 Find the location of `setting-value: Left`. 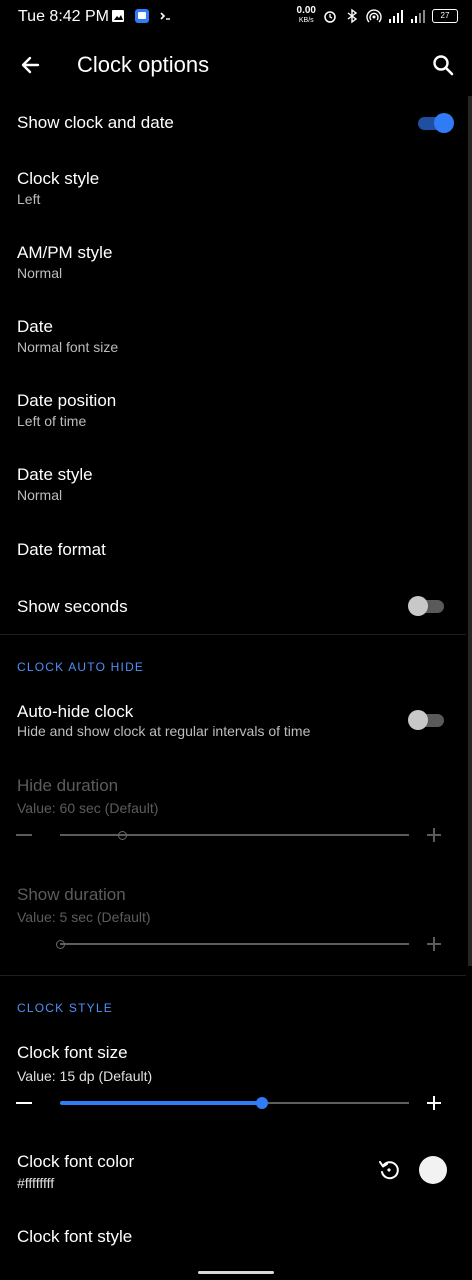

setting-value: Left is located at coordinates (29, 199).